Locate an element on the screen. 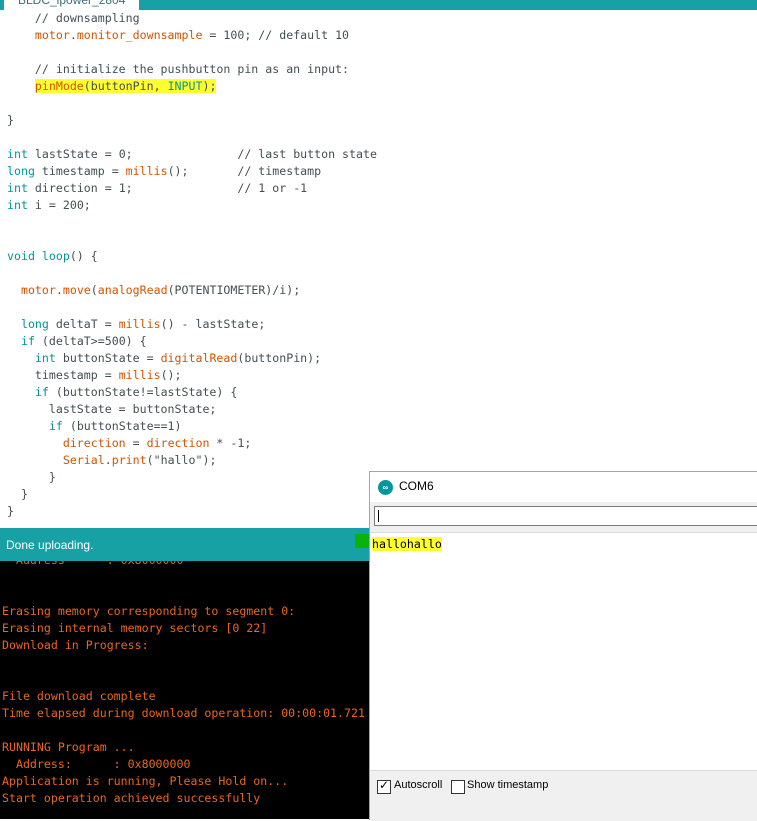 This screenshot has height=821, width=757. show-timestamp-checkbox is located at coordinates (458, 787).